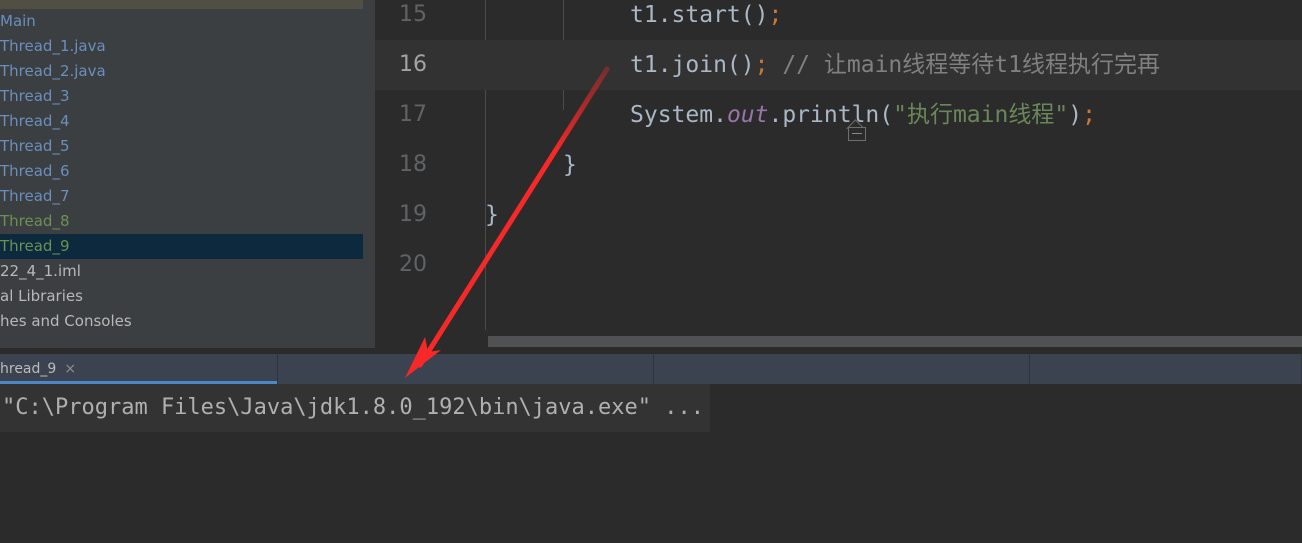  I want to click on project-tree-item: Thread_1.java, so click(181, 46).